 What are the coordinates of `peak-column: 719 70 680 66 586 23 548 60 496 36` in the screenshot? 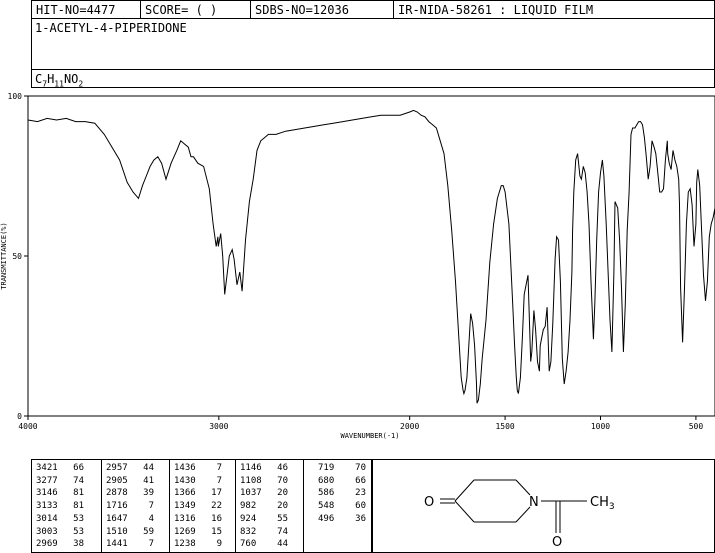 It's located at (342, 494).